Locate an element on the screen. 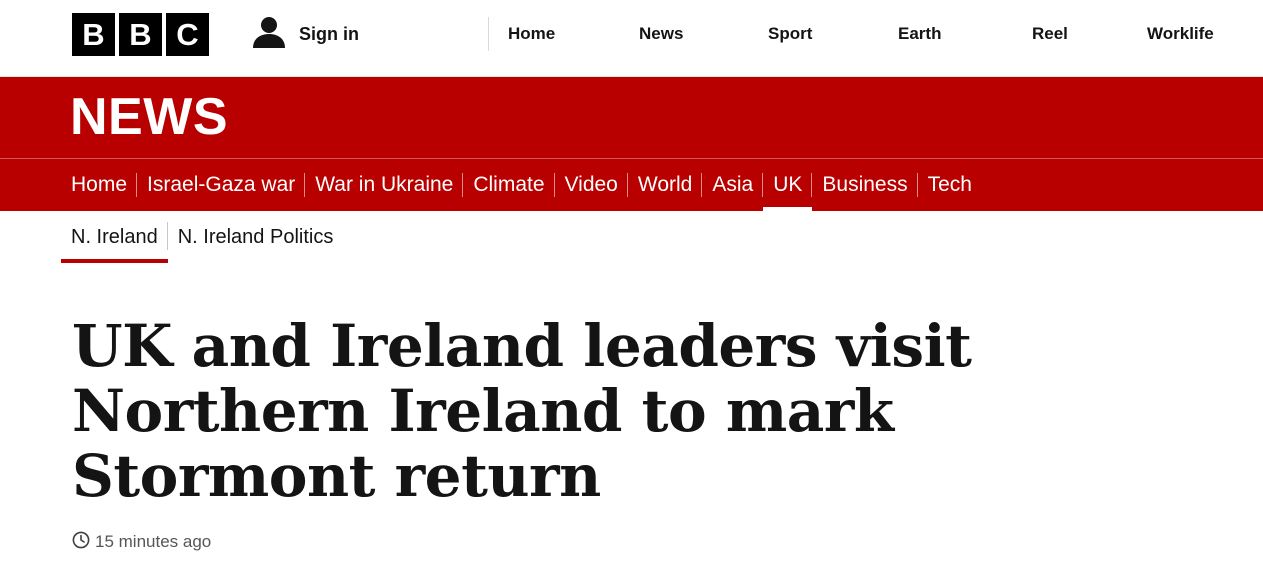 The height and width of the screenshot is (565, 1263). news-nav-home: Home is located at coordinates (99, 185).